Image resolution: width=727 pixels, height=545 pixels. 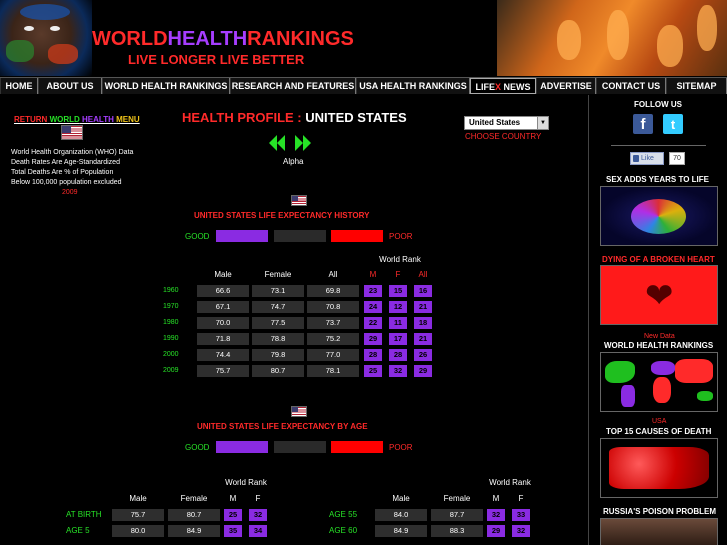 What do you see at coordinates (46, 38) in the screenshot?
I see `header-face-image` at bounding box center [46, 38].